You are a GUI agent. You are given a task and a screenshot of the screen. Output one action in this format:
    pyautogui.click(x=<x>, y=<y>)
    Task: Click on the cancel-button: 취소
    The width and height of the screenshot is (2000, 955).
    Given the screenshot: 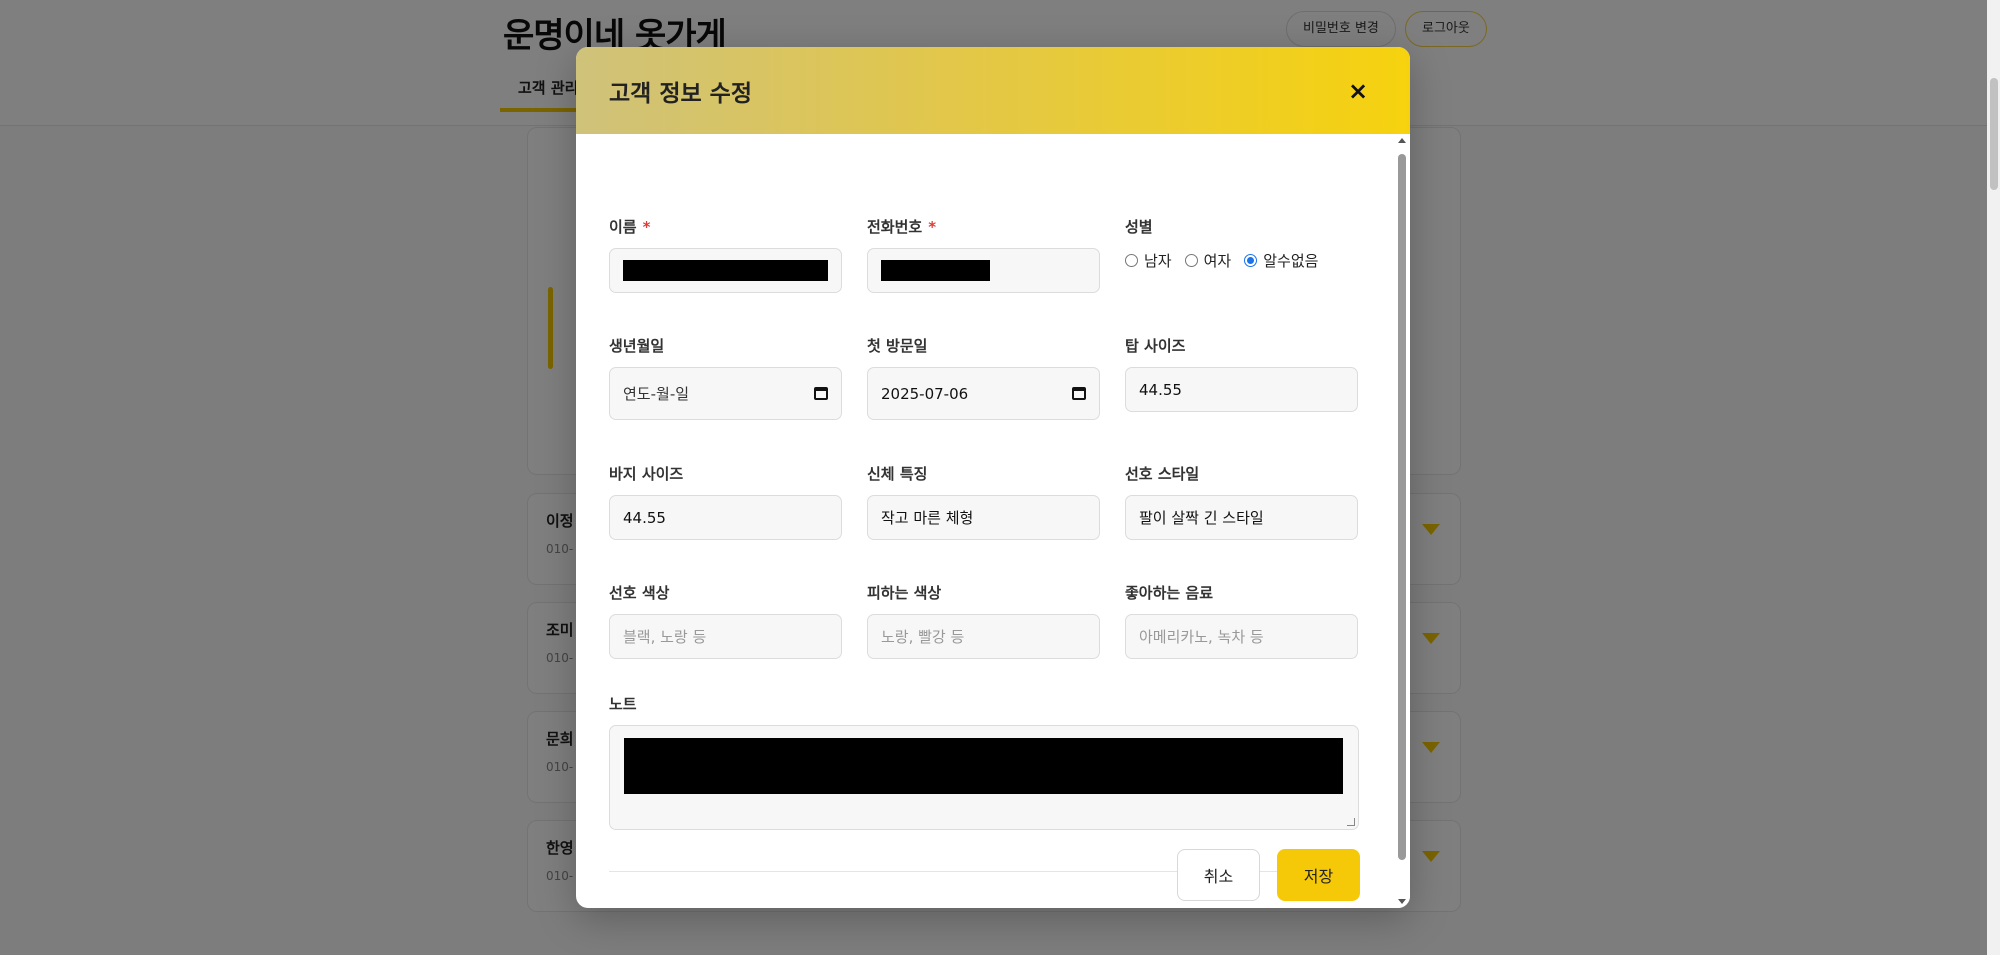 What is the action you would take?
    pyautogui.click(x=1218, y=875)
    